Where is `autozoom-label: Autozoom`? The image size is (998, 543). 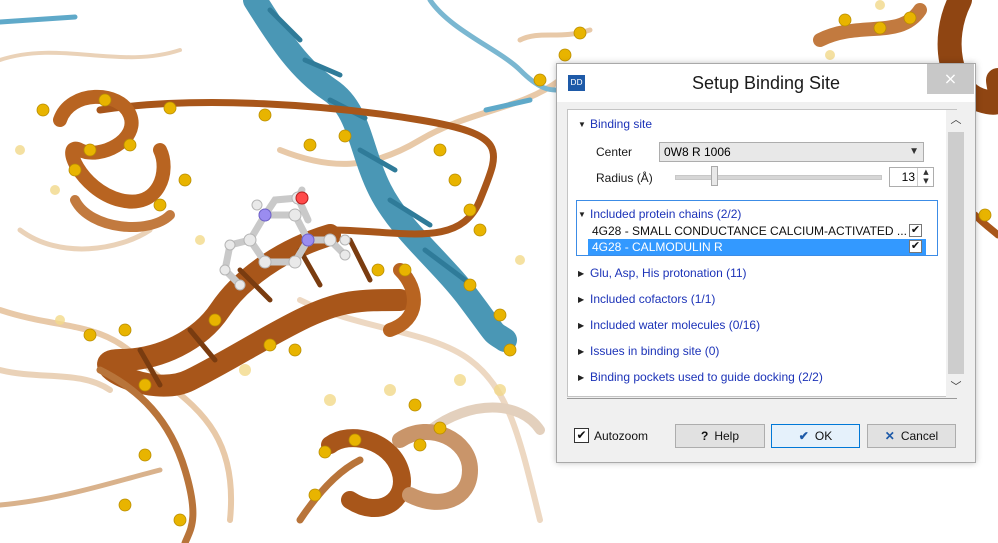 autozoom-label: Autozoom is located at coordinates (621, 436).